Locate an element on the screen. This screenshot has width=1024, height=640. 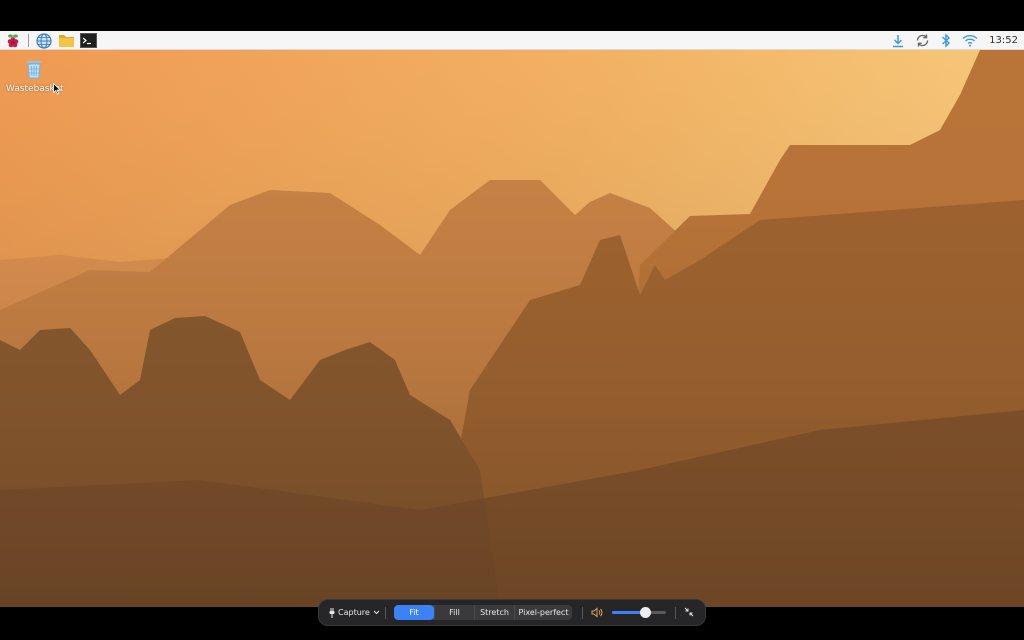
taskbar-launchers is located at coordinates (50, 40).